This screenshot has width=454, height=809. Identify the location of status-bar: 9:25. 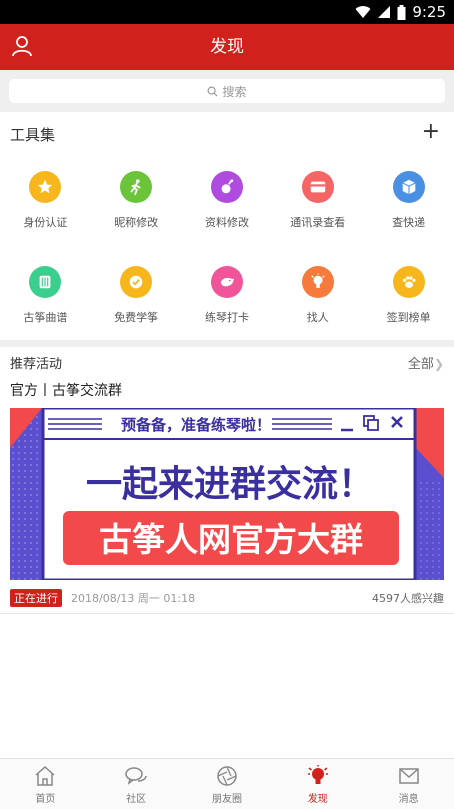
(227, 12).